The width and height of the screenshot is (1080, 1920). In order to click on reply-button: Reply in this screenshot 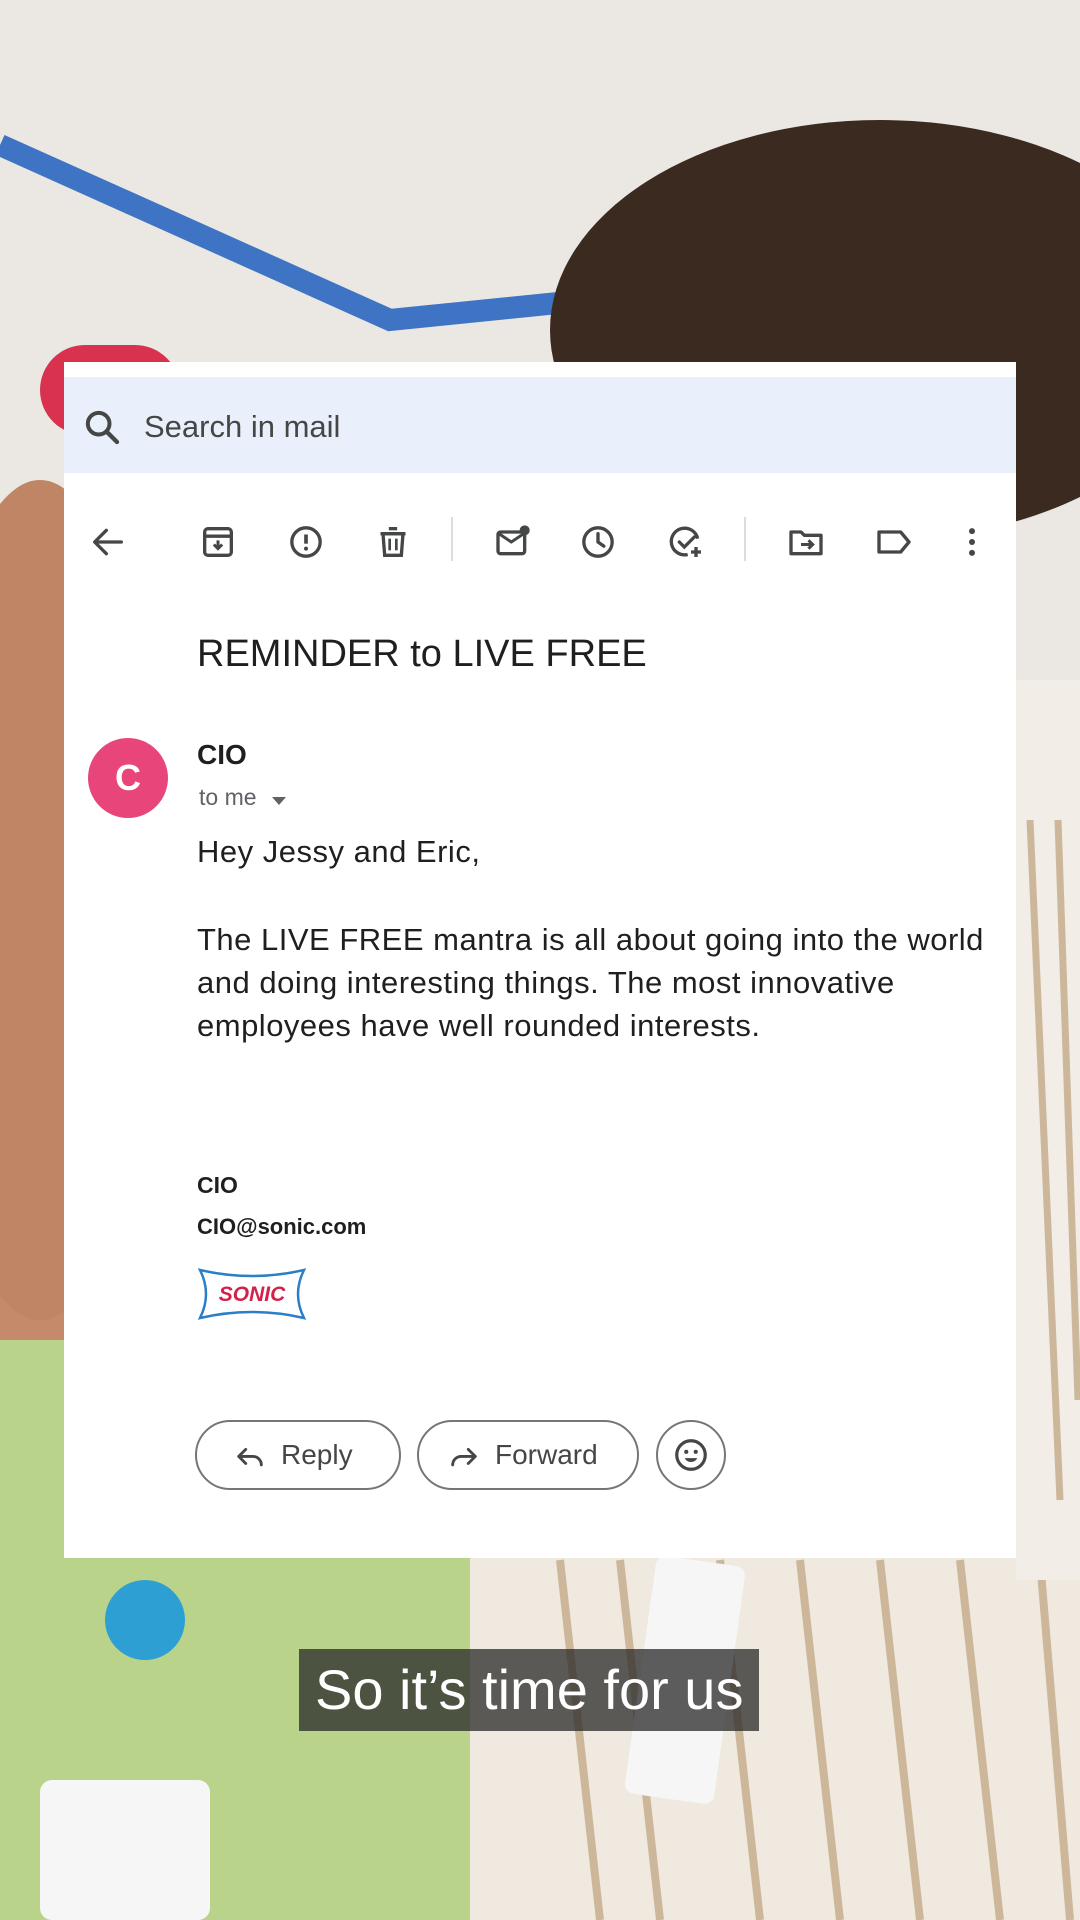, I will do `click(298, 1455)`.